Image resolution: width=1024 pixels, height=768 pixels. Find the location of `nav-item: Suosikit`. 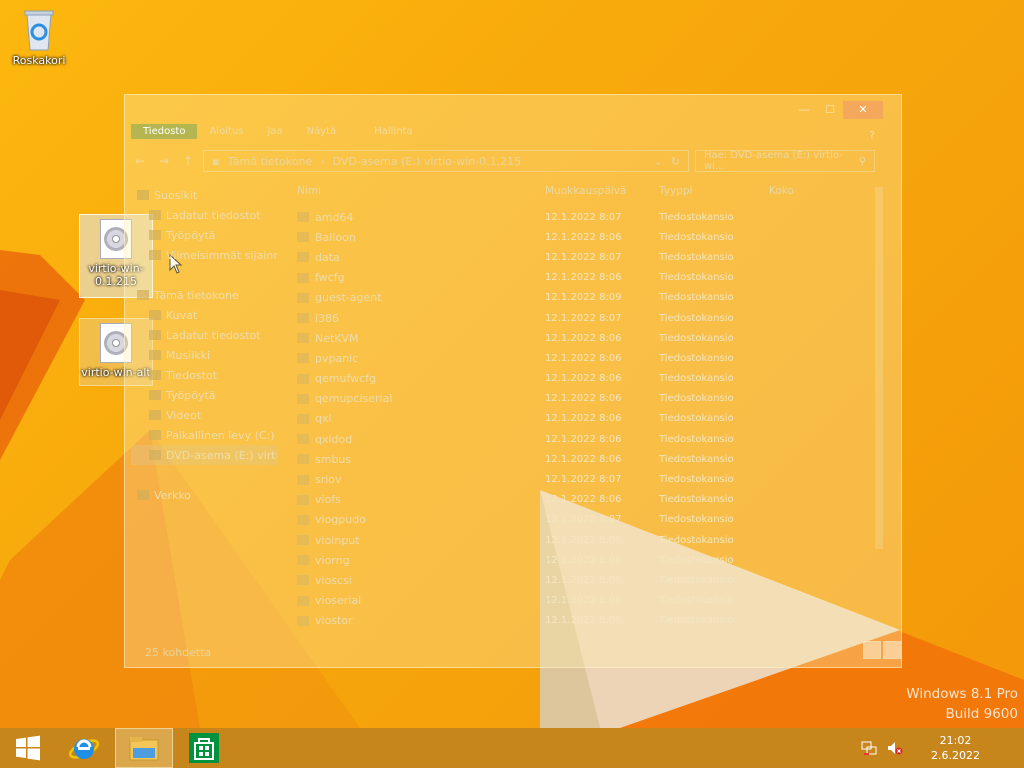

nav-item: Suosikit is located at coordinates (204, 195).